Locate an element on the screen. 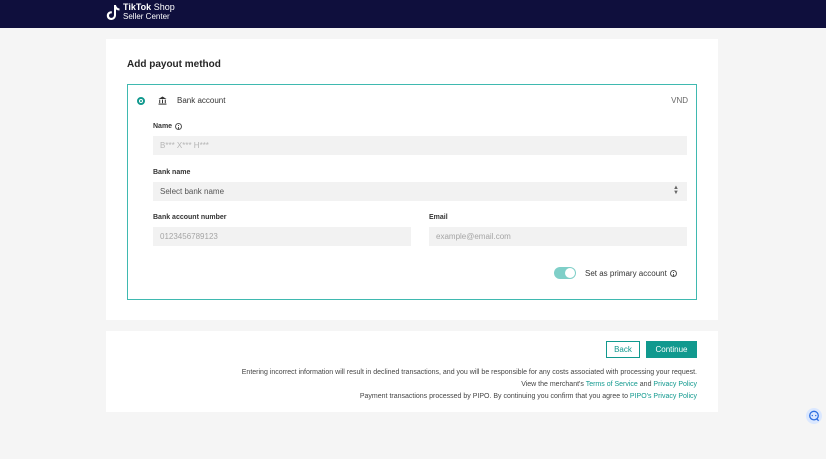 Image resolution: width=826 pixels, height=459 pixels. logo-brand: TikTok is located at coordinates (137, 7).